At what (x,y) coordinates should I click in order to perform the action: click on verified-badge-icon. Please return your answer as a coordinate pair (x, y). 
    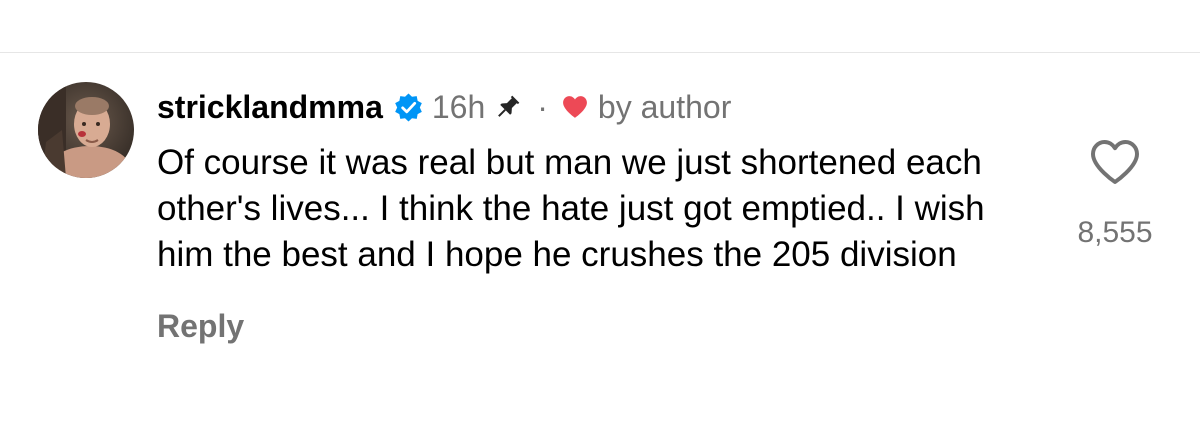
    Looking at the image, I should click on (408, 107).